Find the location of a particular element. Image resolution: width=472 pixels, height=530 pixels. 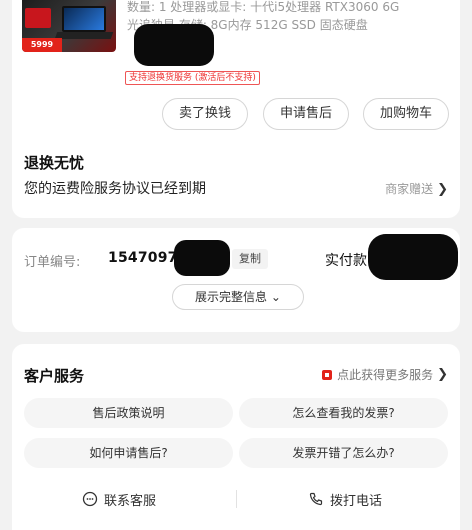

contact-service-button: 联系客服 is located at coordinates (119, 499).